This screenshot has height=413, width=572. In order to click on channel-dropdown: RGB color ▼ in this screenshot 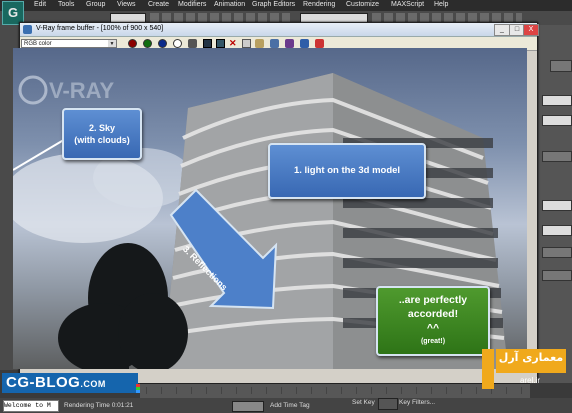, I will do `click(69, 43)`.